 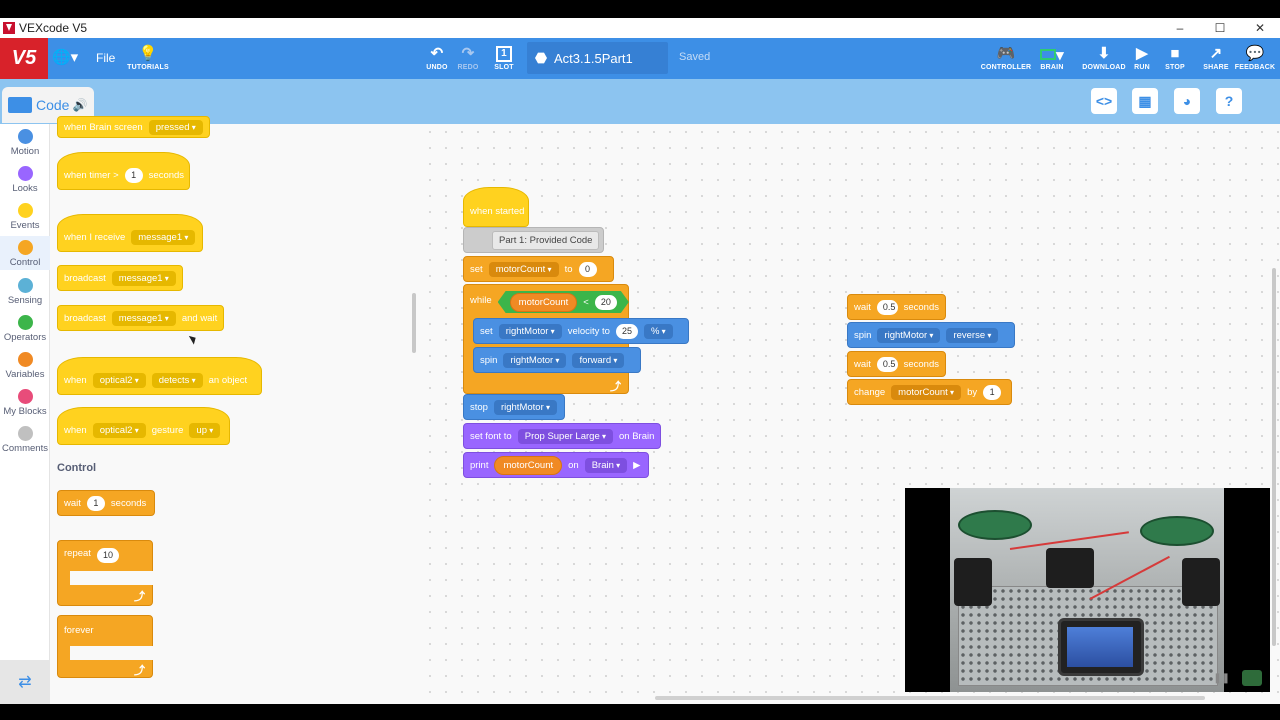 I want to click on change-value-input: 1, so click(x=992, y=392).